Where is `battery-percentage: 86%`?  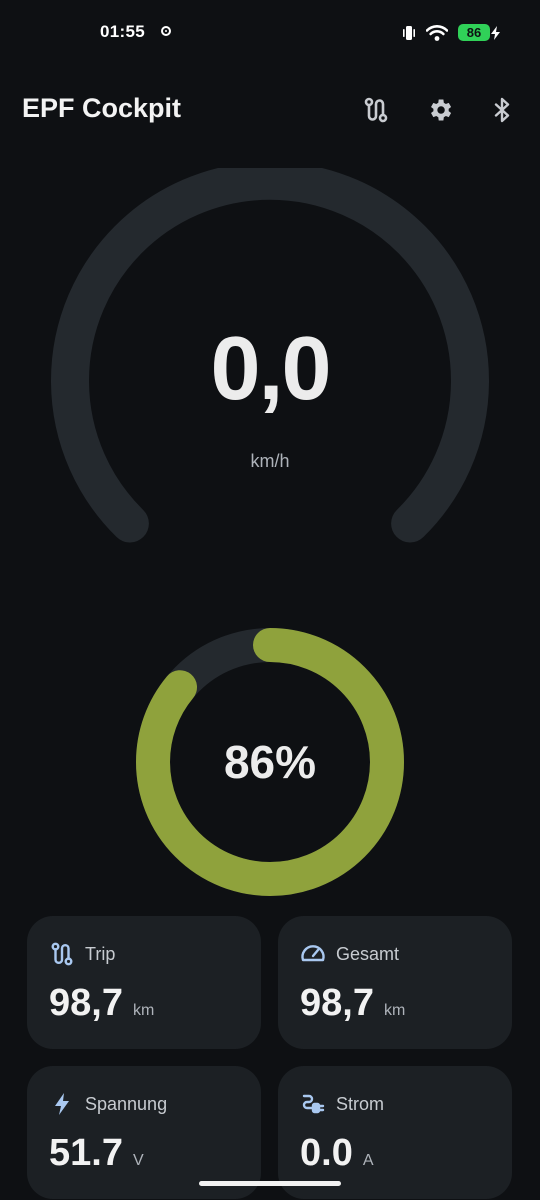
battery-percentage: 86% is located at coordinates (270, 762).